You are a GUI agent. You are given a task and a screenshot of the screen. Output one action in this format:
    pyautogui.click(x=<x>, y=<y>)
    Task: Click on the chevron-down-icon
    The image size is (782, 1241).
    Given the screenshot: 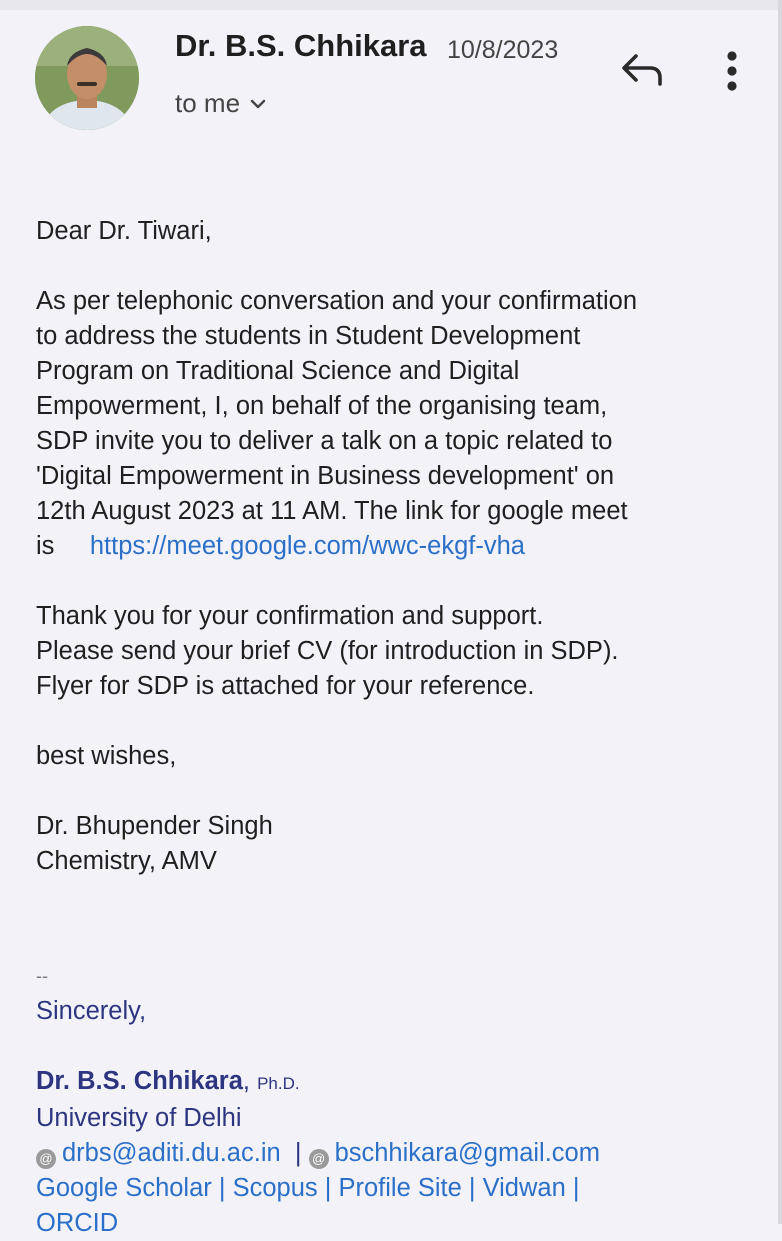 What is the action you would take?
    pyautogui.click(x=258, y=103)
    